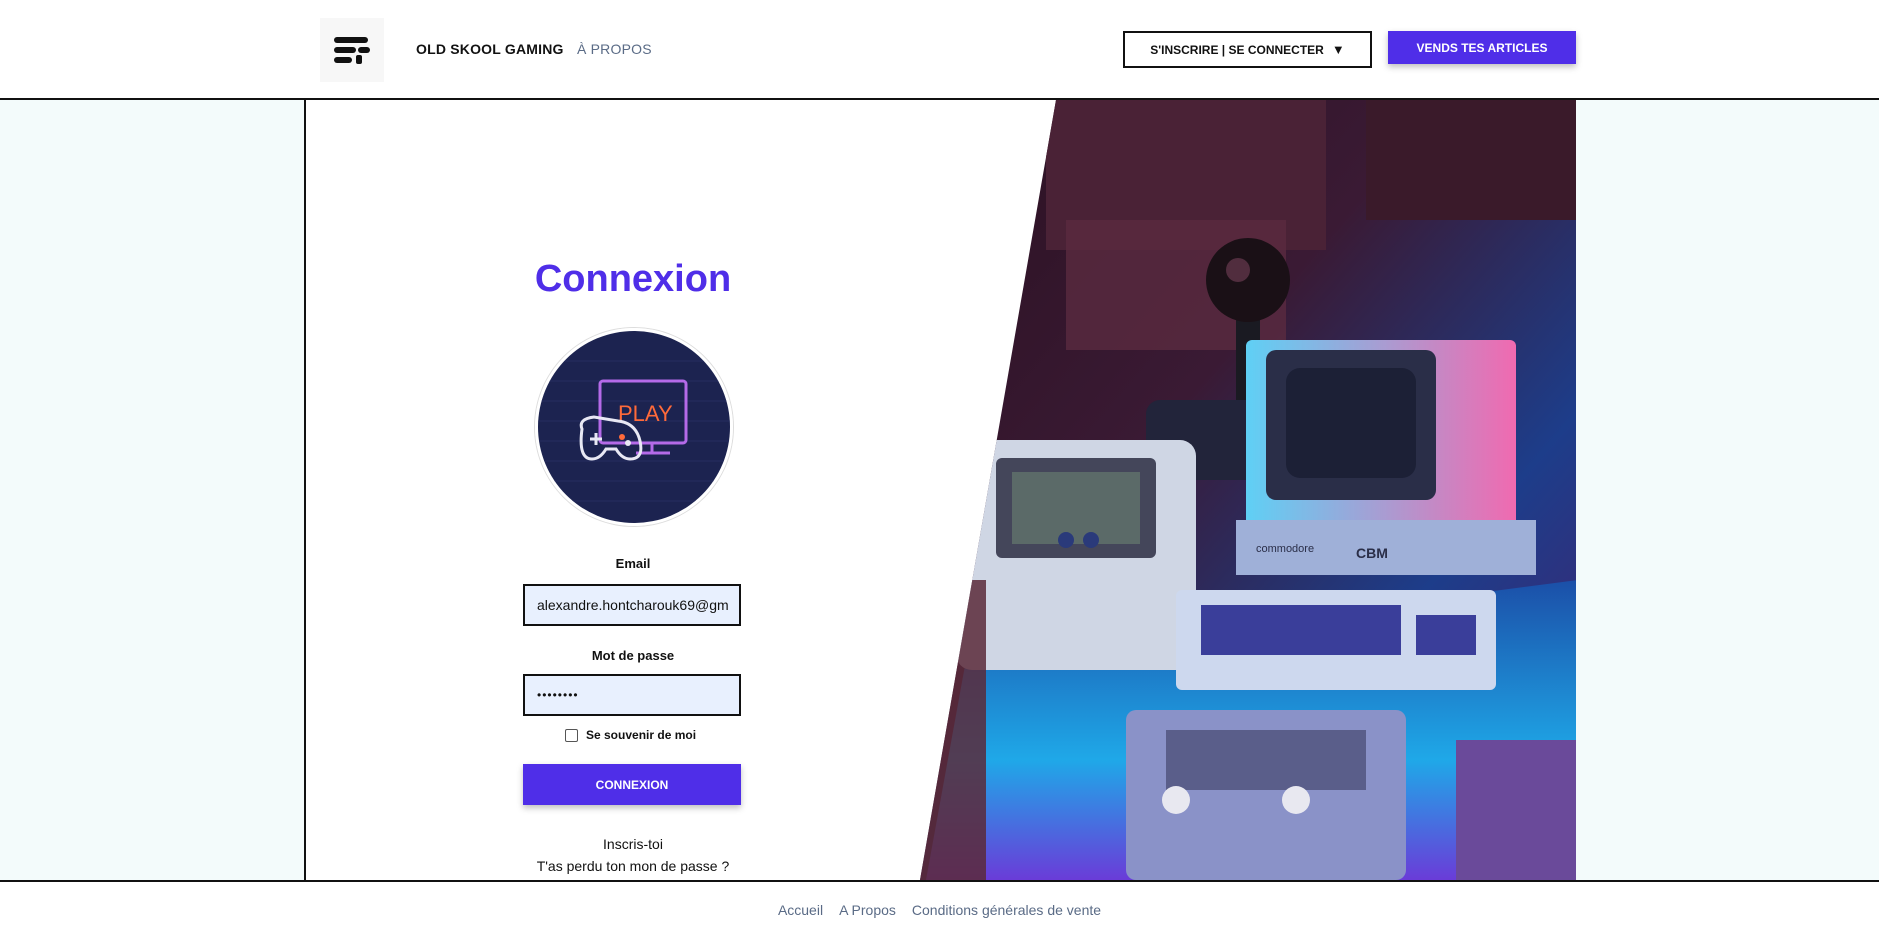 Image resolution: width=1879 pixels, height=939 pixels. I want to click on game-controller-icon: PLAY, so click(634, 427).